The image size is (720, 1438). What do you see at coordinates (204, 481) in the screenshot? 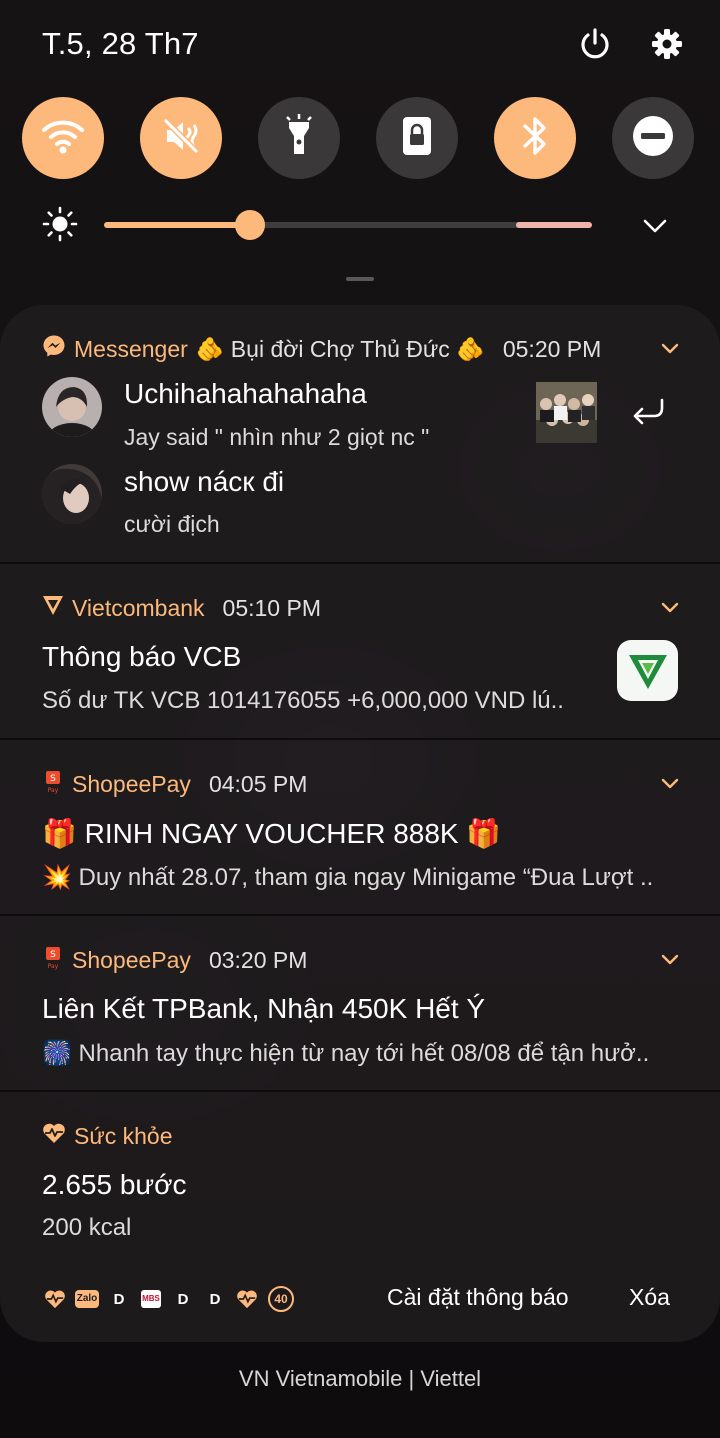
I see `message-sender: show nácк đi` at bounding box center [204, 481].